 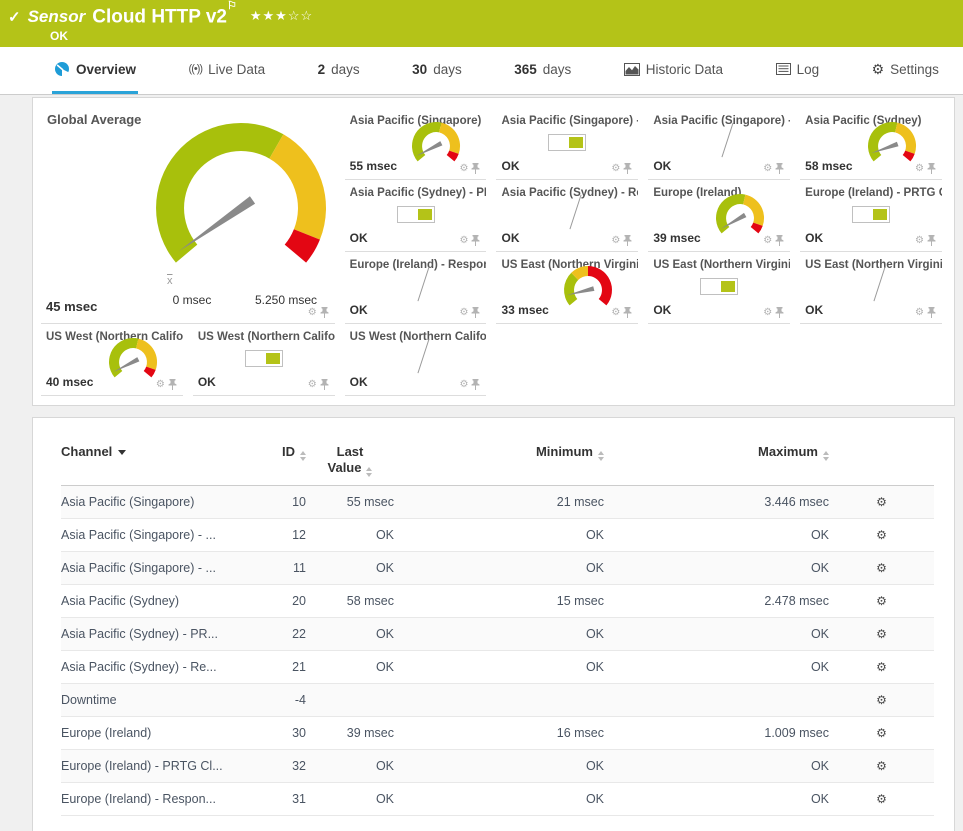 I want to click on flag-icon: ⚐, so click(x=232, y=6).